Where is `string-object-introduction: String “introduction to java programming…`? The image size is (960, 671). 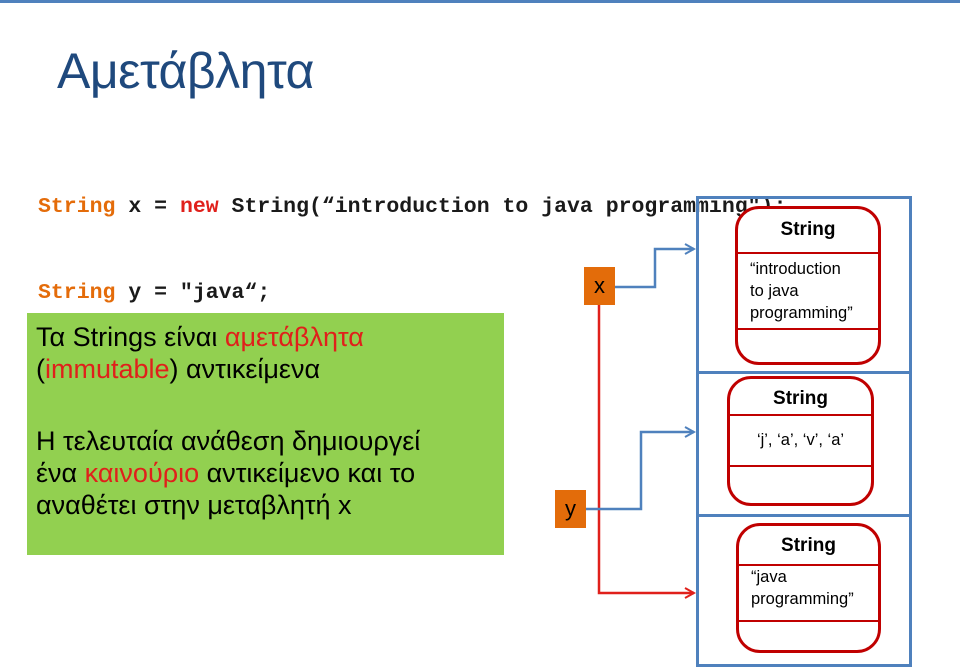 string-object-introduction: String “introduction to java programming… is located at coordinates (808, 285).